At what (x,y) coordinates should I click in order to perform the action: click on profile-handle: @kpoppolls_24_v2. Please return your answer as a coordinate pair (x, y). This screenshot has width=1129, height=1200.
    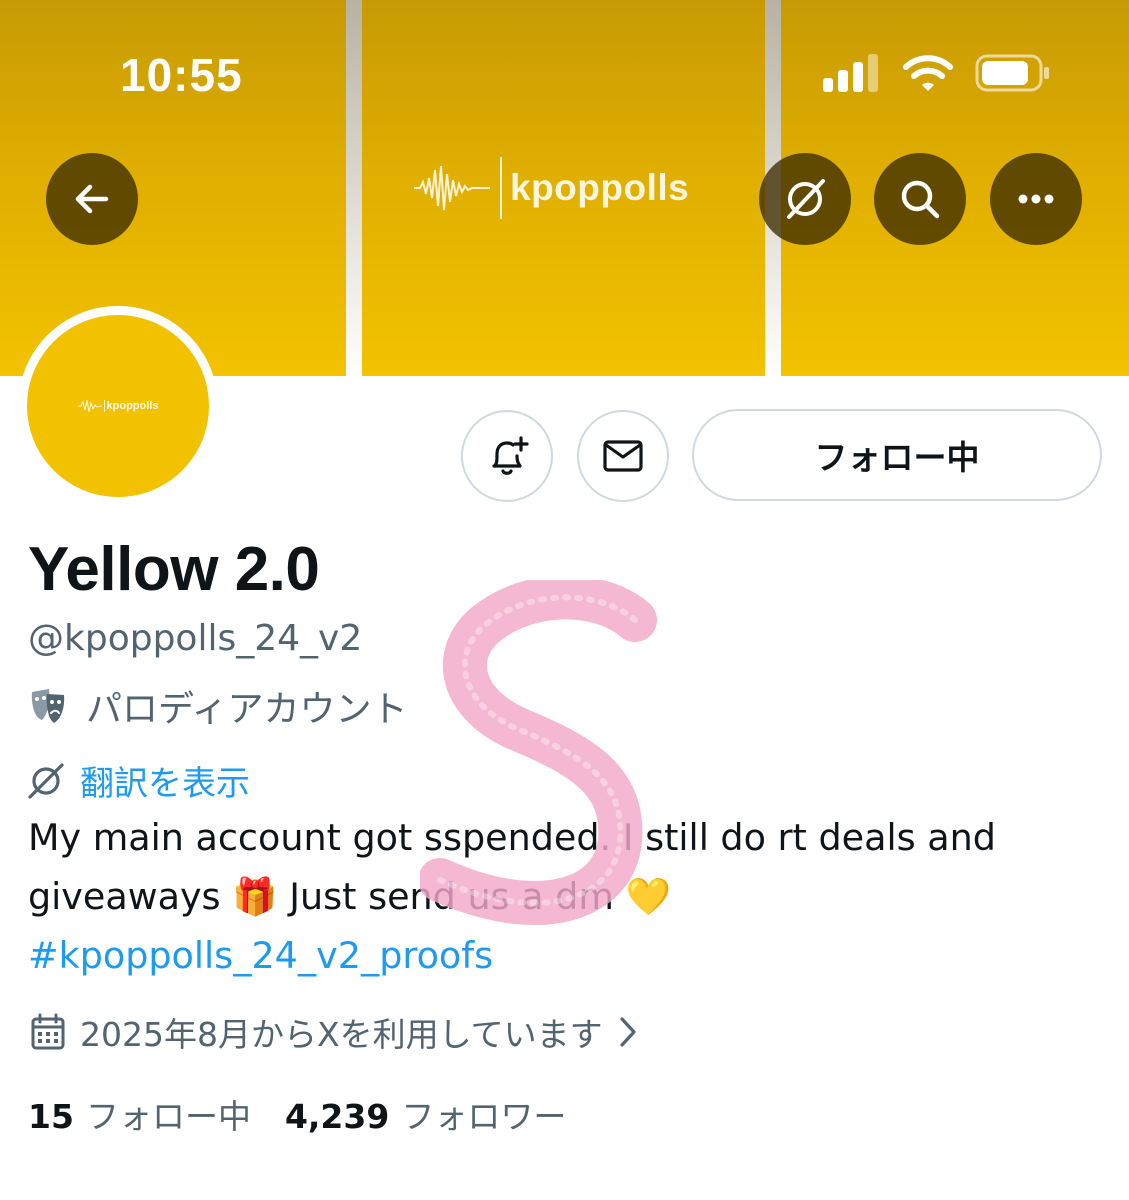
    Looking at the image, I should click on (195, 638).